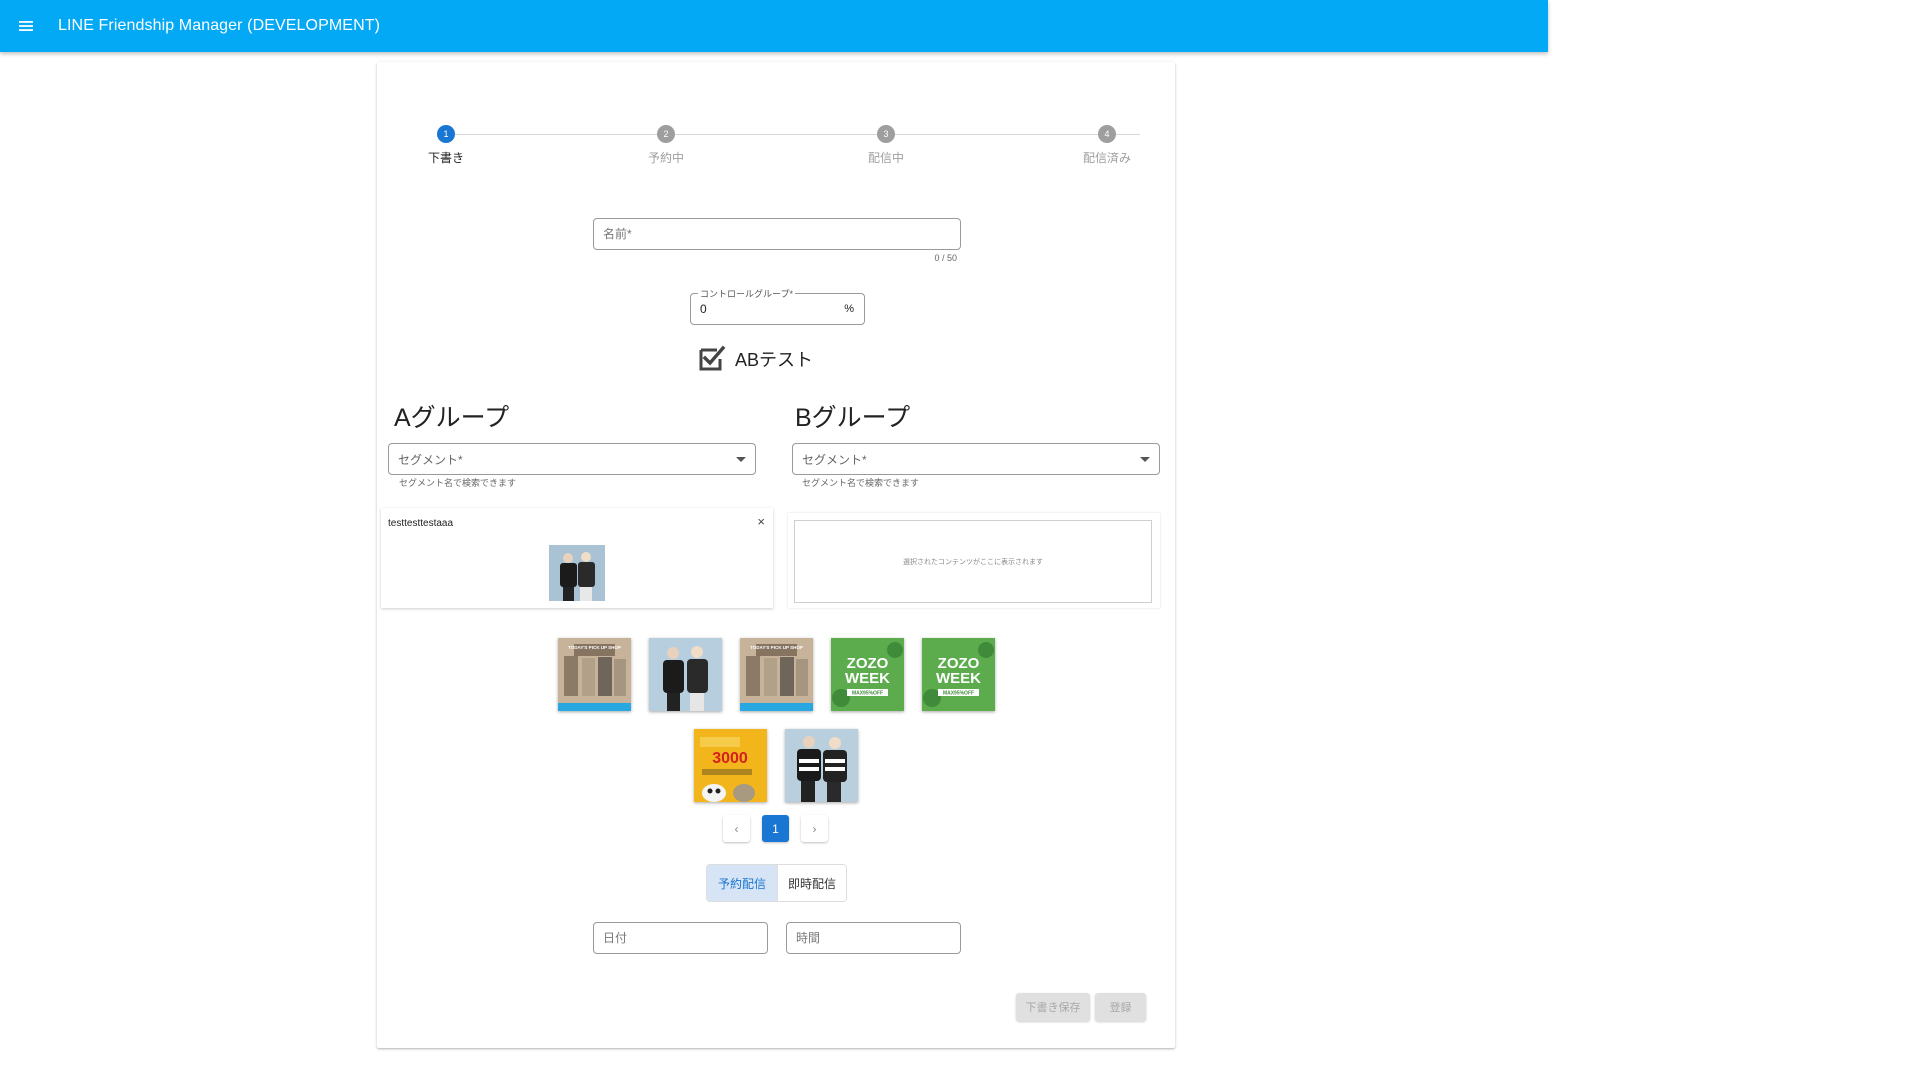 This screenshot has height=1080, width=1920. I want to click on step-reserved: 2 予約中, so click(666, 145).